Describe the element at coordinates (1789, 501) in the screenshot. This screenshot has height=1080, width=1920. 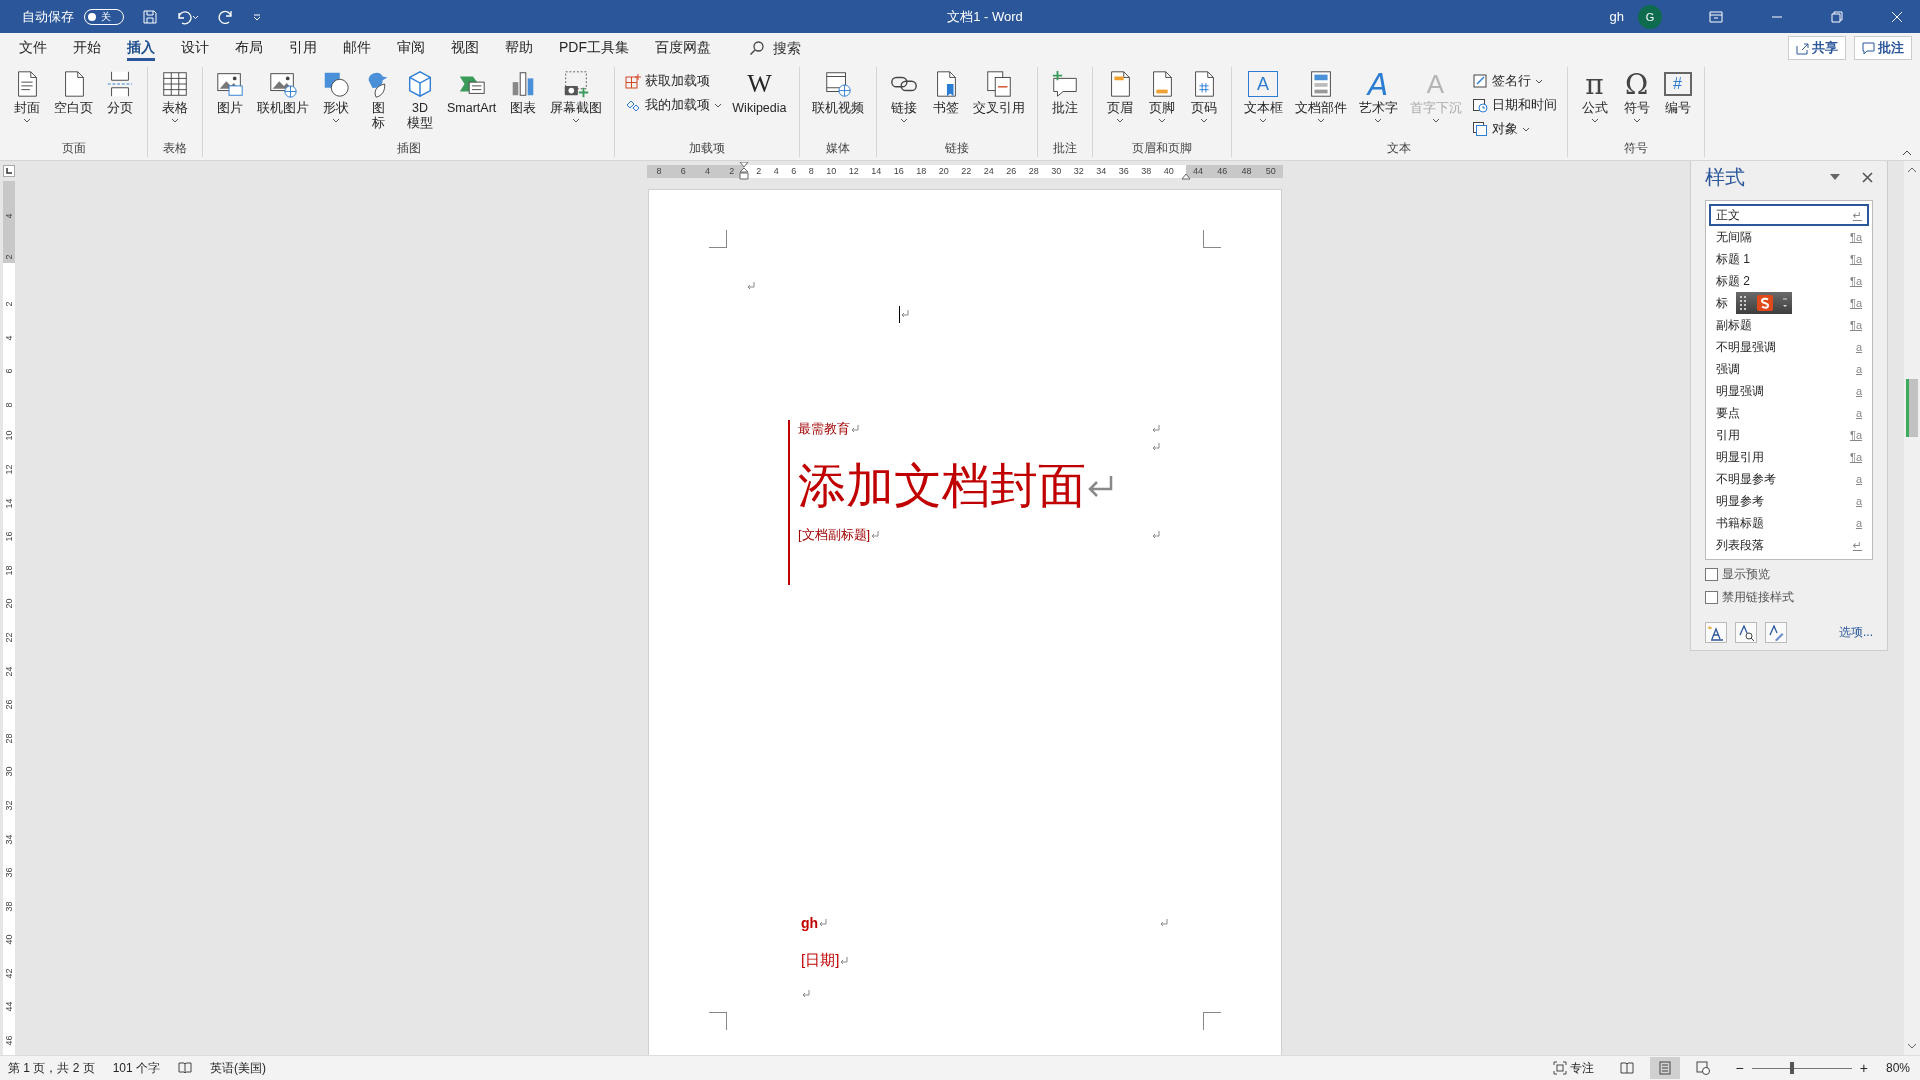
I see `style-item: 明显参考 a` at that location.